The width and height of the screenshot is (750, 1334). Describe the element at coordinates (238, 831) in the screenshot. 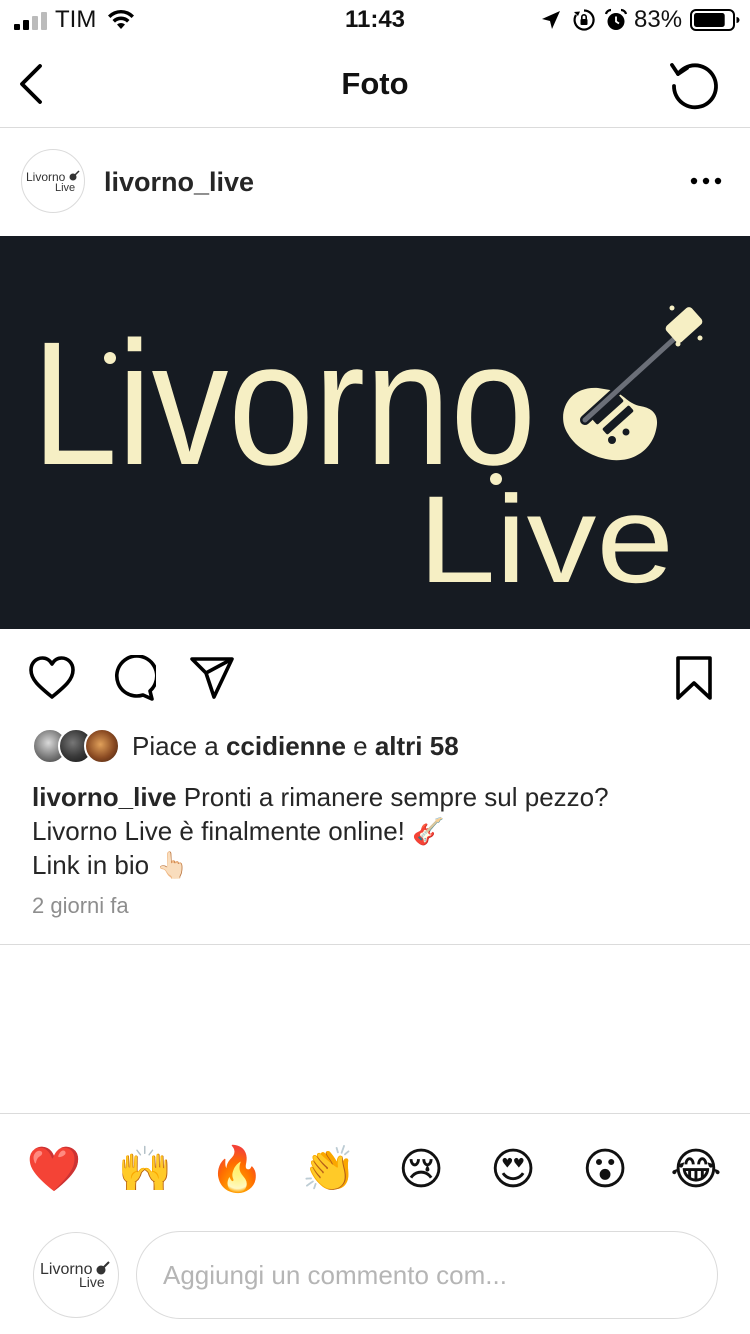

I see `caption-line-2: Livorno Live è finalmente online! 🎸` at that location.